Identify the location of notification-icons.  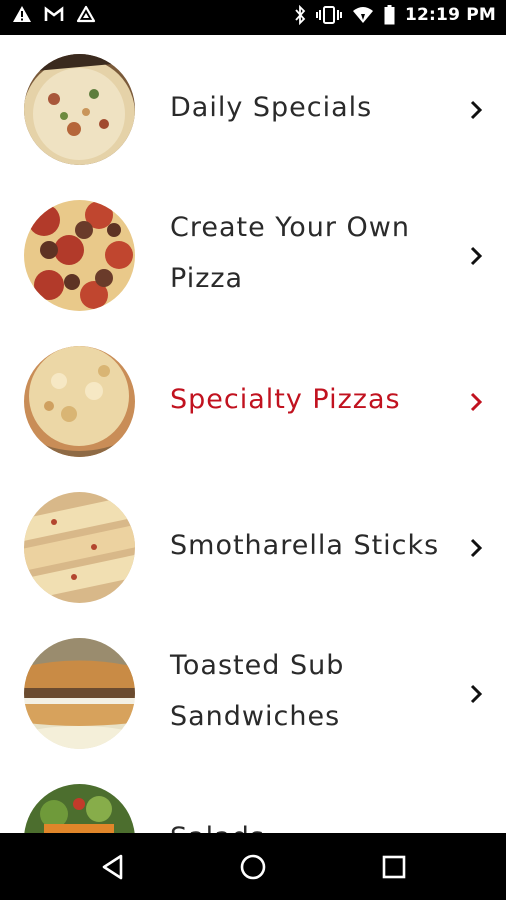
(54, 14).